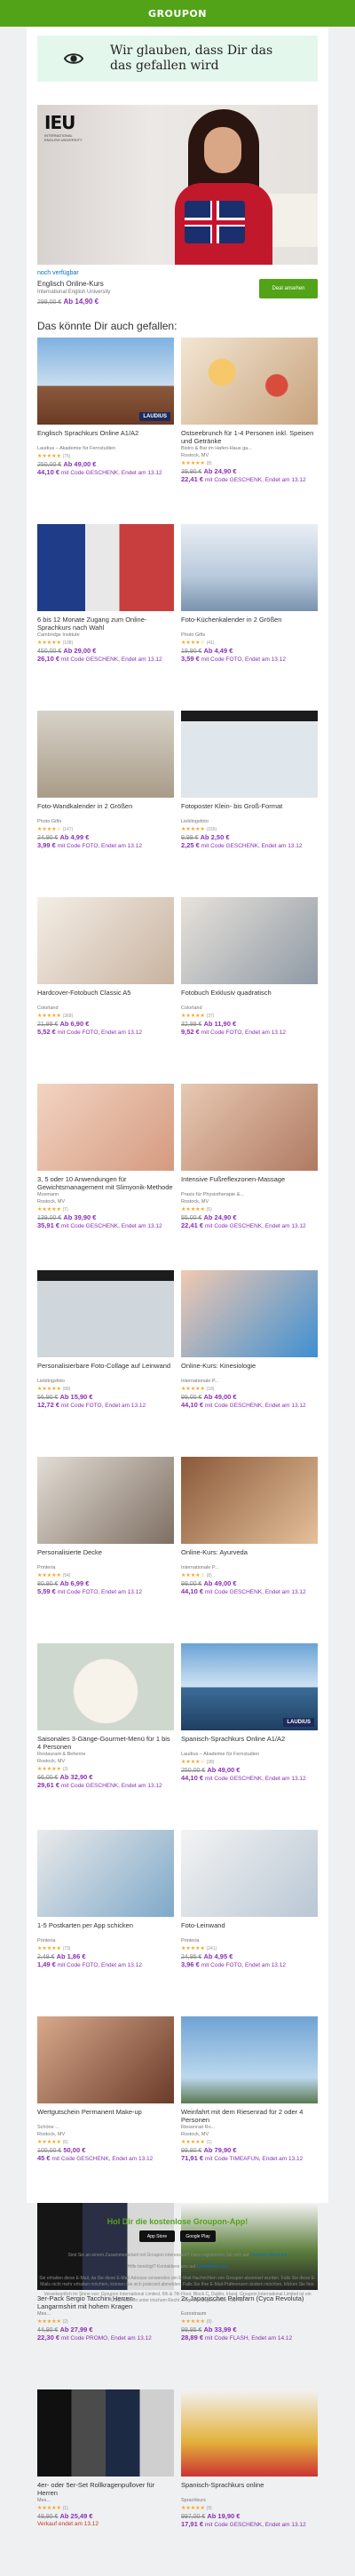  What do you see at coordinates (198, 2236) in the screenshot?
I see `google-play-badge: Google Play` at bounding box center [198, 2236].